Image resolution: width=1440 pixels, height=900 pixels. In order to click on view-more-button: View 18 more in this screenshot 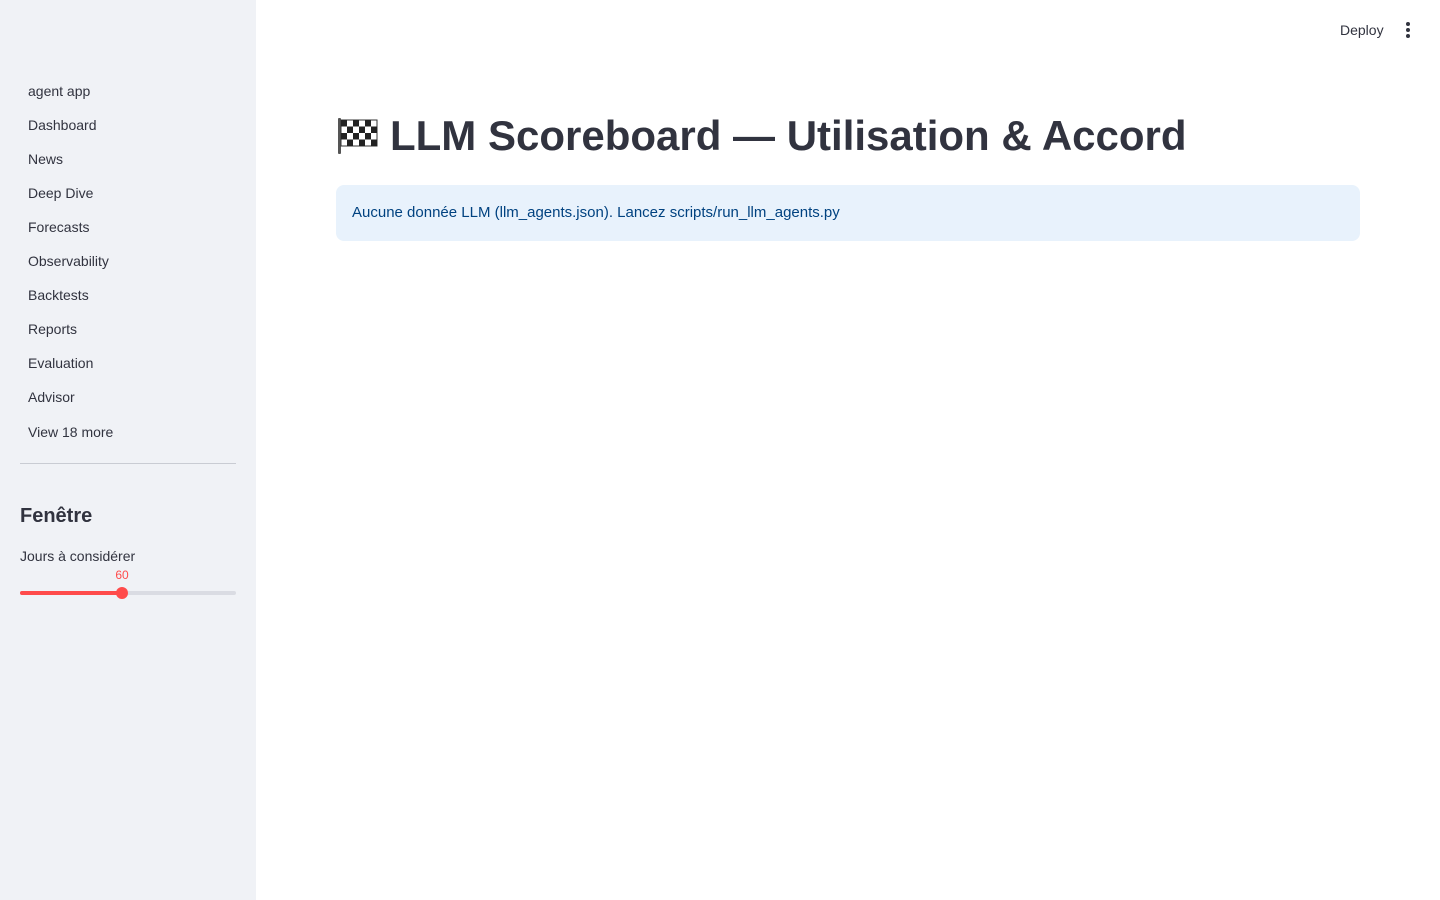, I will do `click(70, 432)`.